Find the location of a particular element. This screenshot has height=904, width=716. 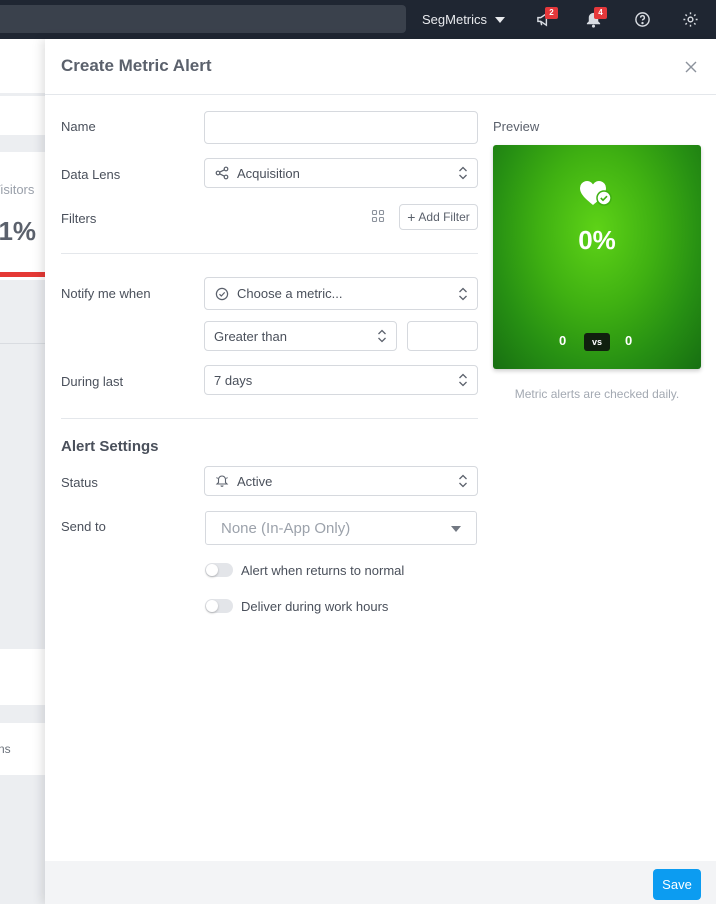

modal-title: Create Metric Alert is located at coordinates (136, 65).